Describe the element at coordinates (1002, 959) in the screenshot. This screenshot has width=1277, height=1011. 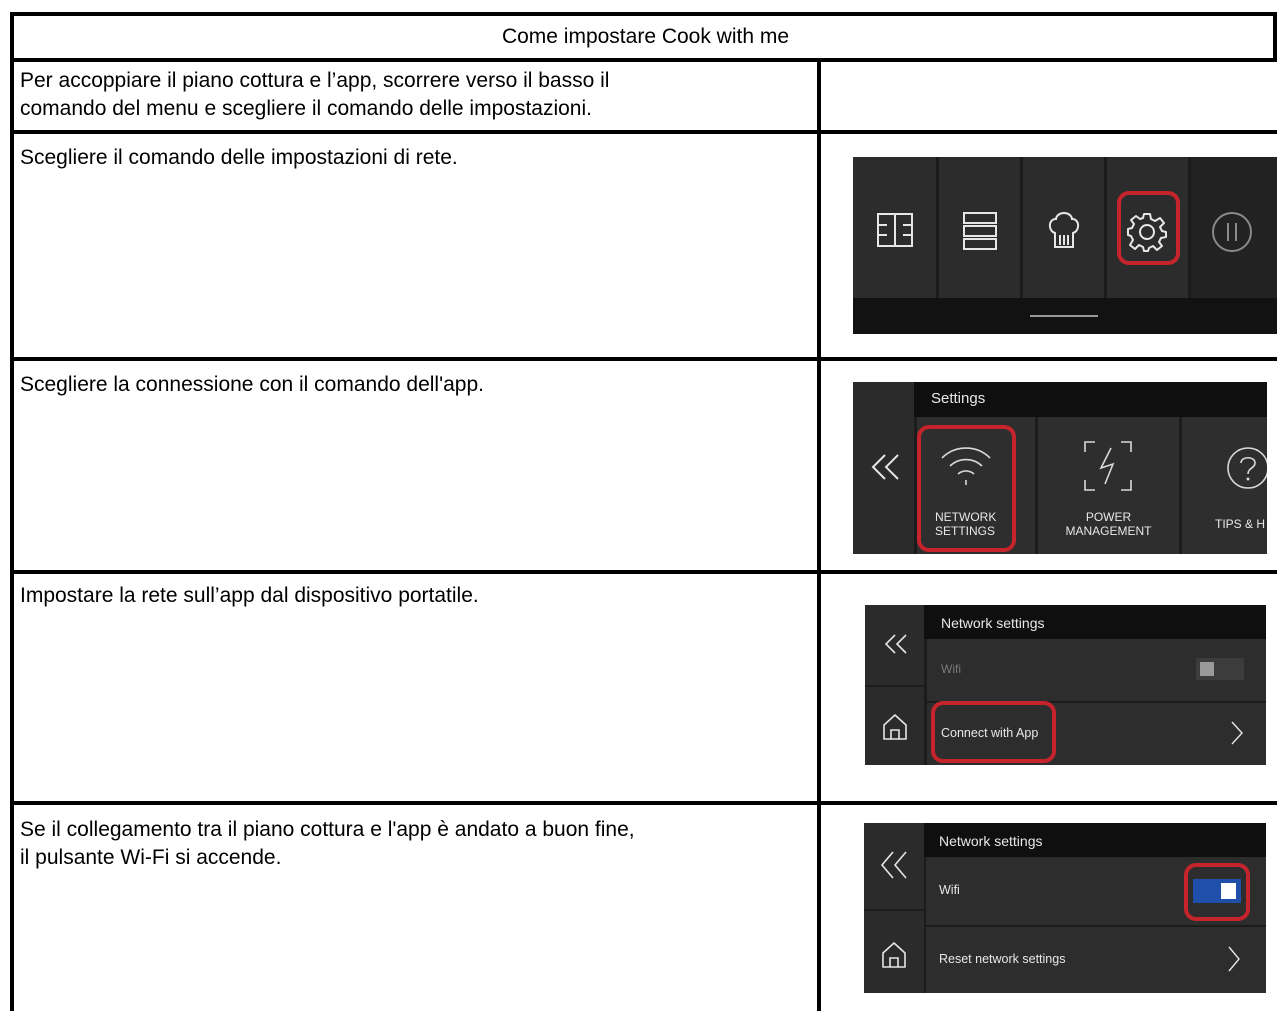
I see `reset-network-settings-label: Reset network settings` at that location.